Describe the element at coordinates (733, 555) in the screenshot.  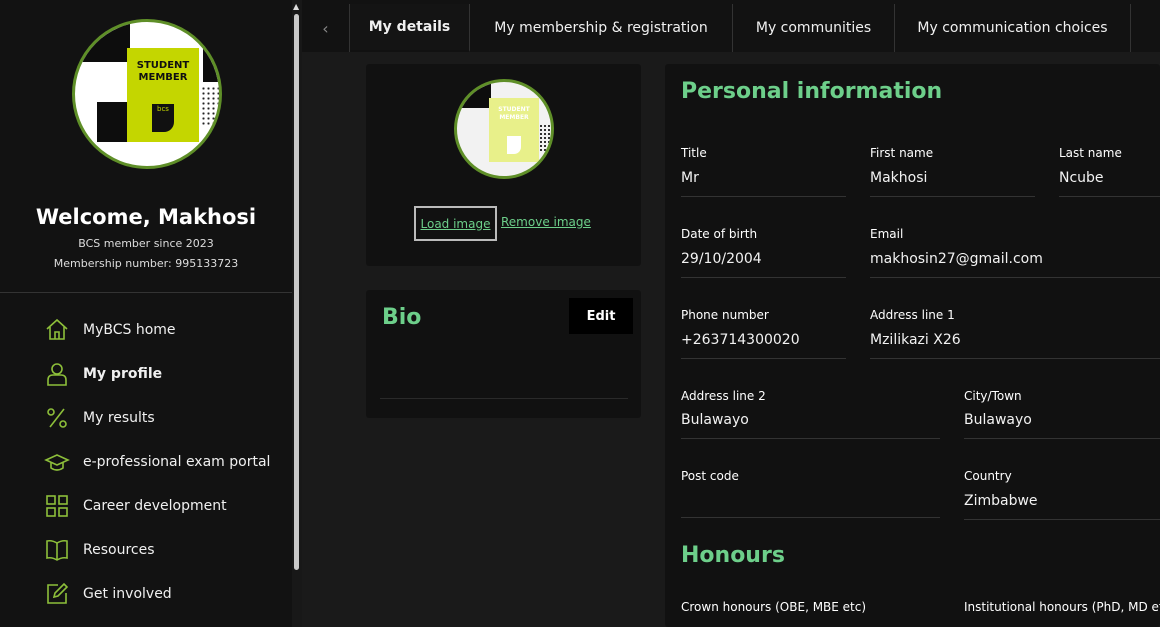
I see `honours-title: Honours` at that location.